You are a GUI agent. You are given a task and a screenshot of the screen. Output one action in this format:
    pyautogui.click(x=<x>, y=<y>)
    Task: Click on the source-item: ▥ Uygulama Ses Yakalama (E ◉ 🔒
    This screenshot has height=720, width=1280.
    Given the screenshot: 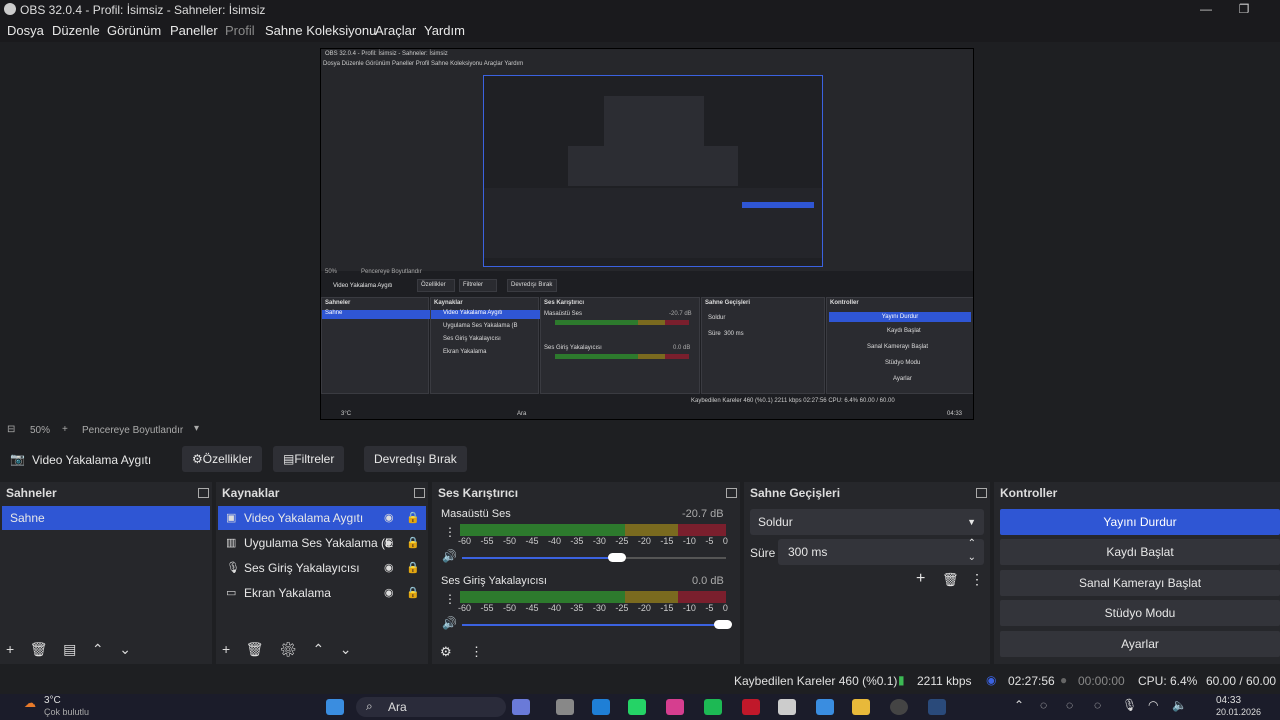 What is the action you would take?
    pyautogui.click(x=322, y=543)
    